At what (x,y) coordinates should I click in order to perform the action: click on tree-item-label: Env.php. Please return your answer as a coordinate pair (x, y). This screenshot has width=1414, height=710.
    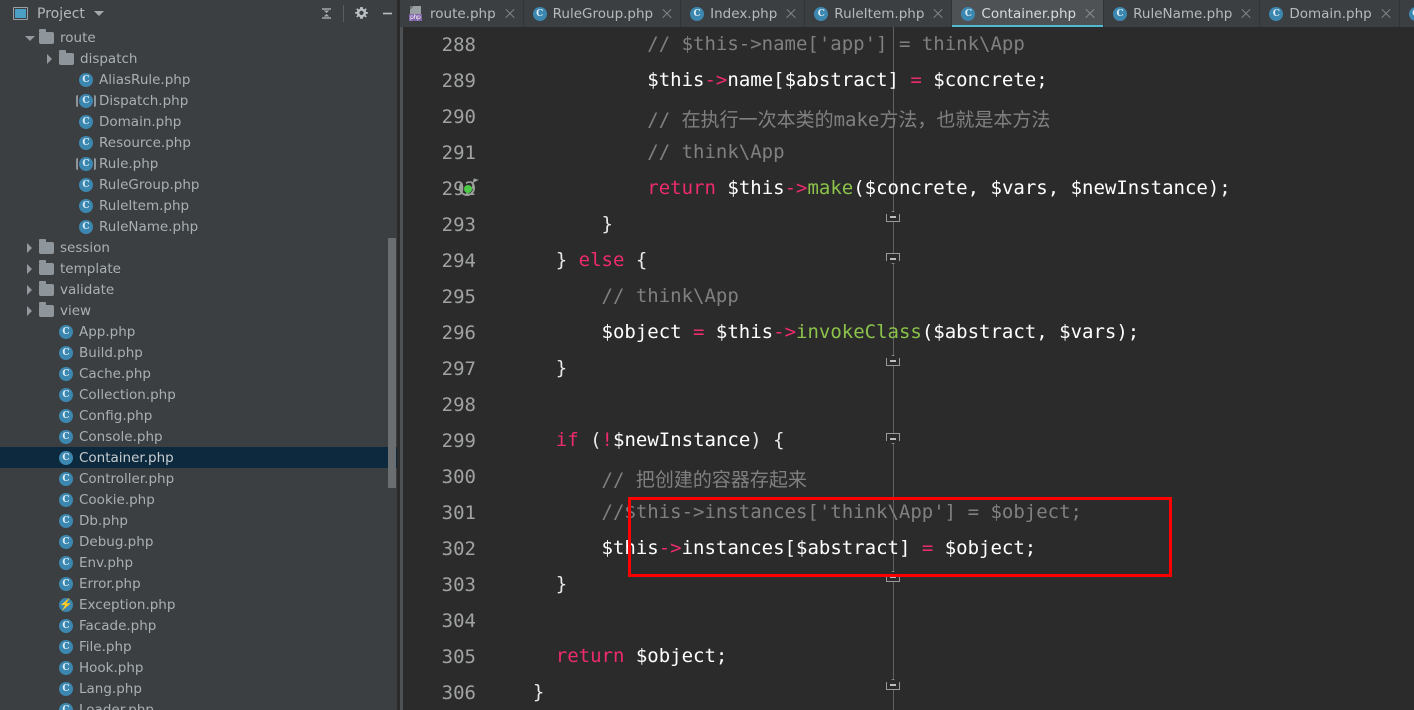
    Looking at the image, I should click on (106, 562).